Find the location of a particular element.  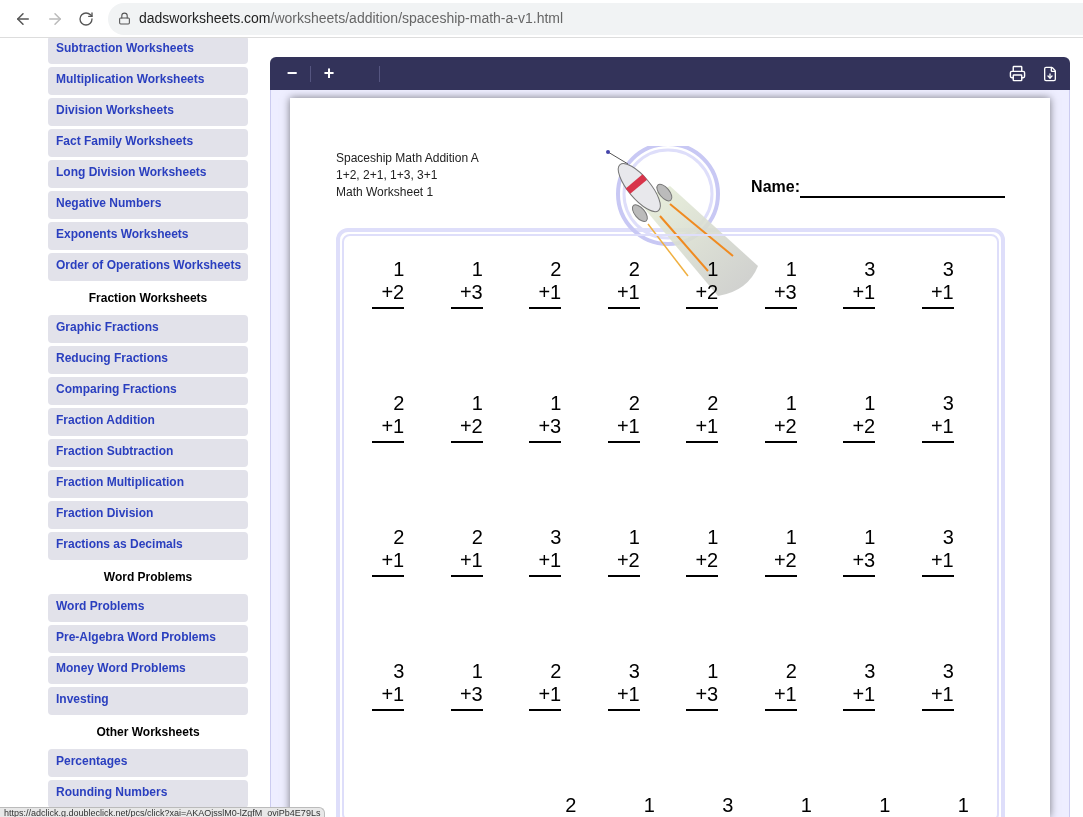

worksheet-title: 1+2, 2+1, 1+3, 3+1 is located at coordinates (387, 175).